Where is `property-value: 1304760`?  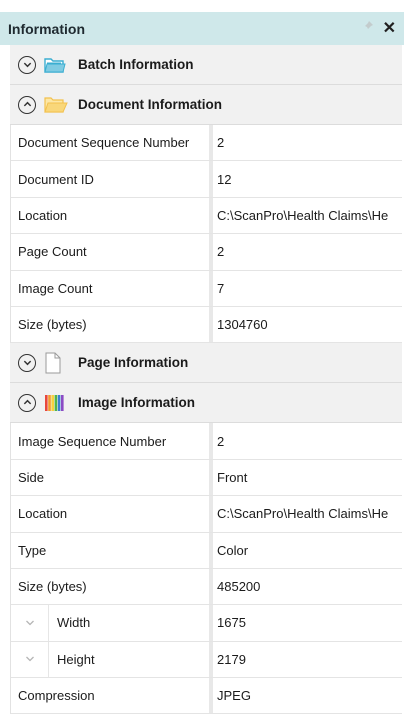
property-value: 1304760 is located at coordinates (307, 324).